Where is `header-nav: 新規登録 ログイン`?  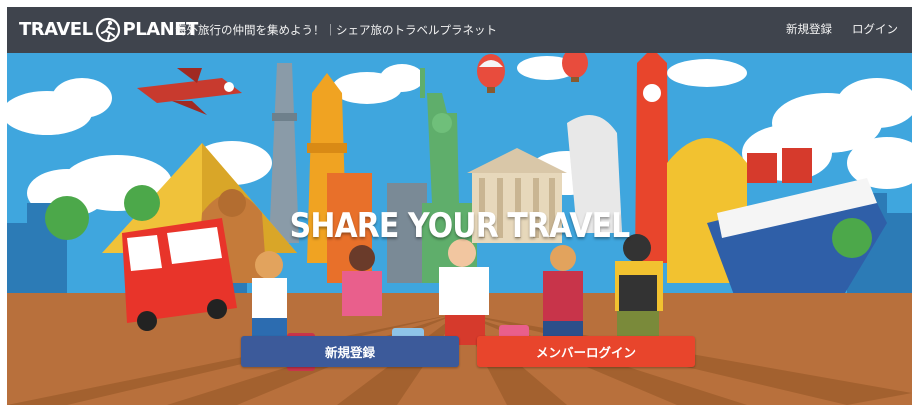 header-nav: 新規登録 ログイン is located at coordinates (842, 29).